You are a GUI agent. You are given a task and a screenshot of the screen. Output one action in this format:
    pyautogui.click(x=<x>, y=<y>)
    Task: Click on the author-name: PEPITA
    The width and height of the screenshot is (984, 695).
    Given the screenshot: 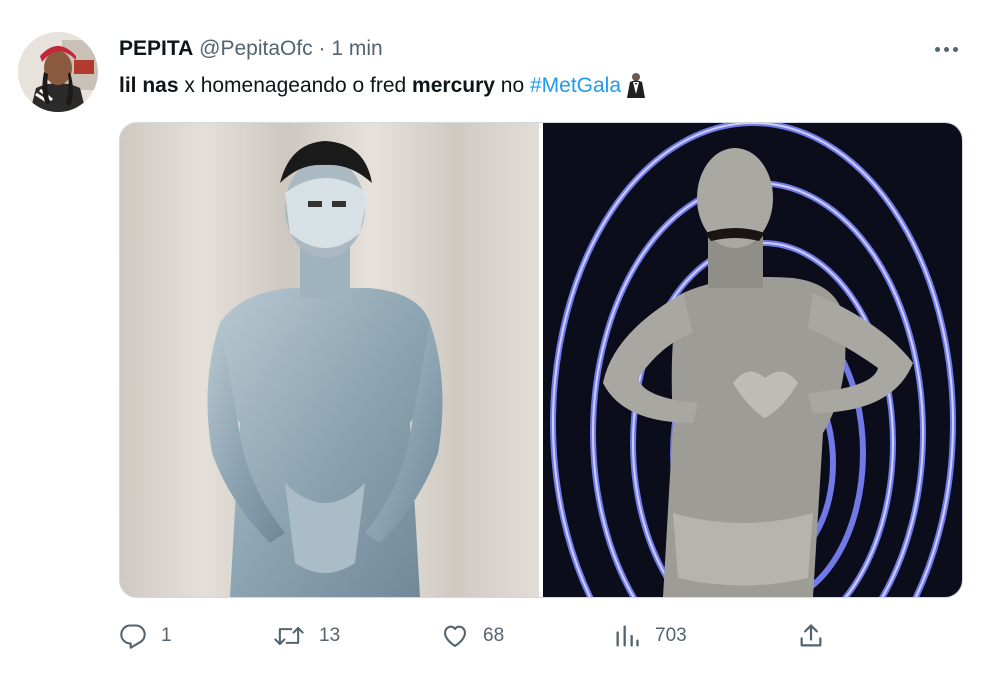 What is the action you would take?
    pyautogui.click(x=156, y=48)
    